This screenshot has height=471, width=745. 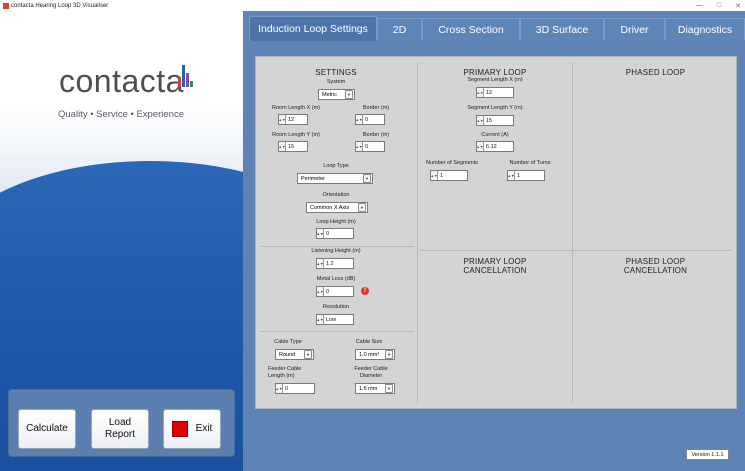 What do you see at coordinates (376, 135) in the screenshot?
I see `border2-label: Border (m)` at bounding box center [376, 135].